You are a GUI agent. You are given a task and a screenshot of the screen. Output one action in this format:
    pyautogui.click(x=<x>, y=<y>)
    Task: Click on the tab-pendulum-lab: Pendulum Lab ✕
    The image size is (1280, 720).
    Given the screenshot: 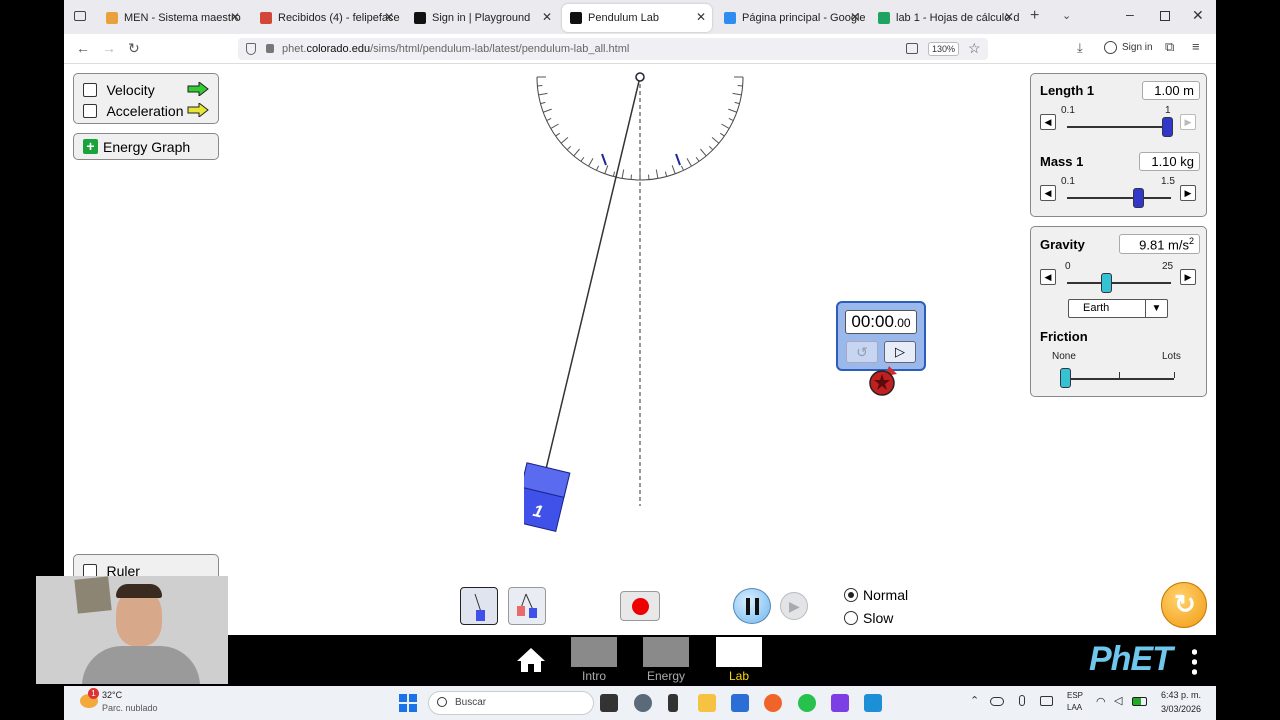 What is the action you would take?
    pyautogui.click(x=637, y=18)
    